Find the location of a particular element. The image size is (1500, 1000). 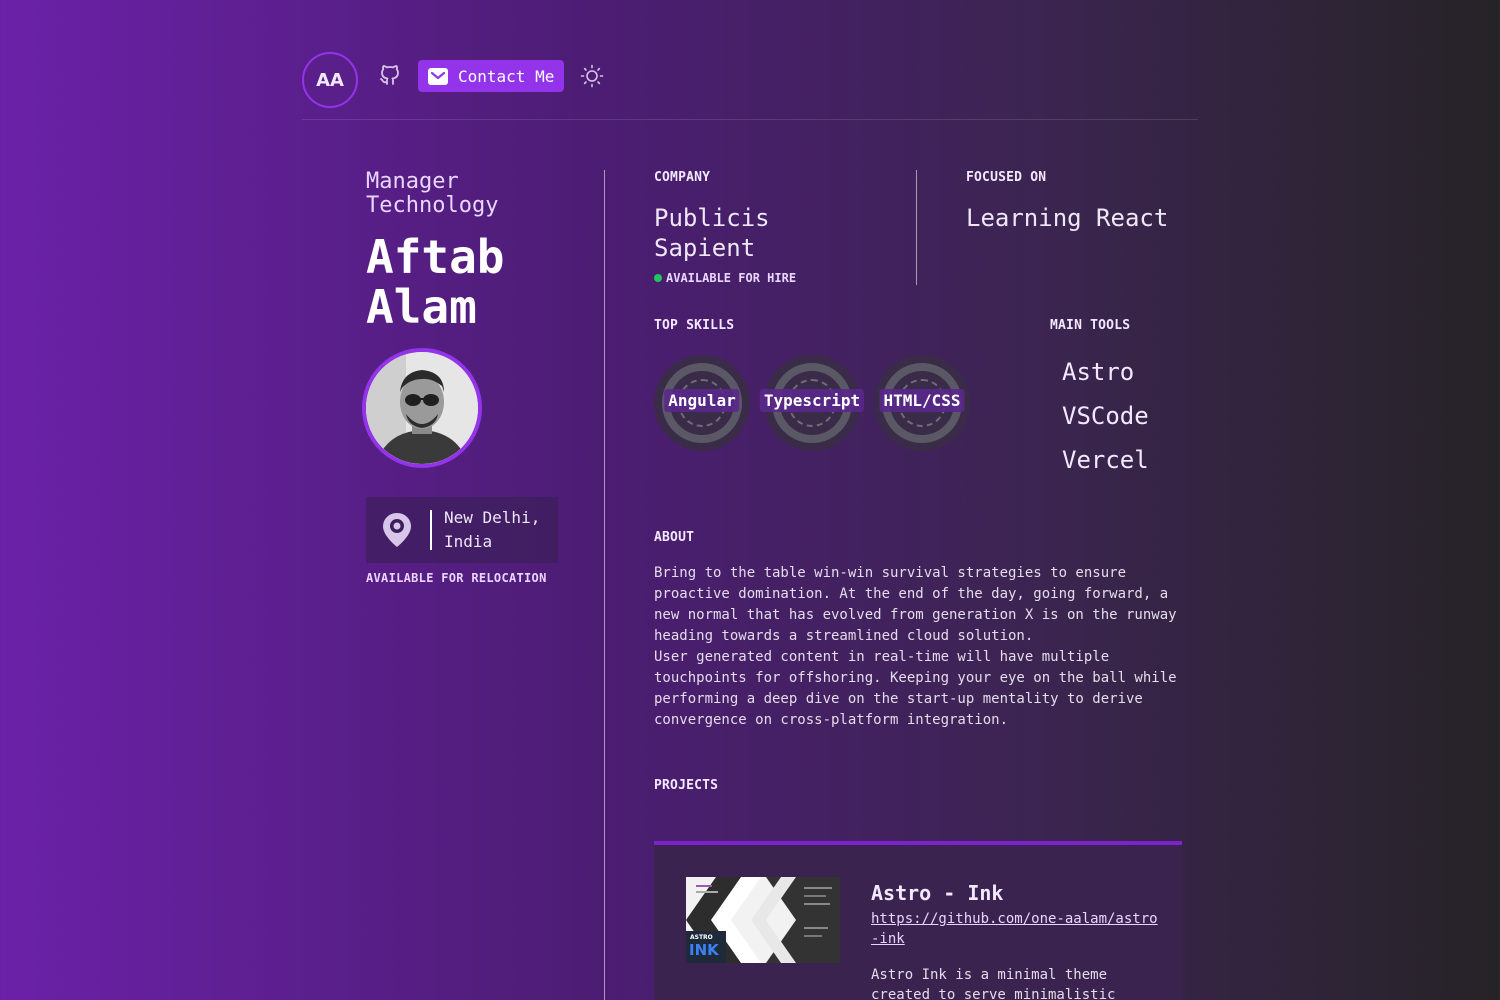

location-box: New Delhi, India is located at coordinates (462, 530).